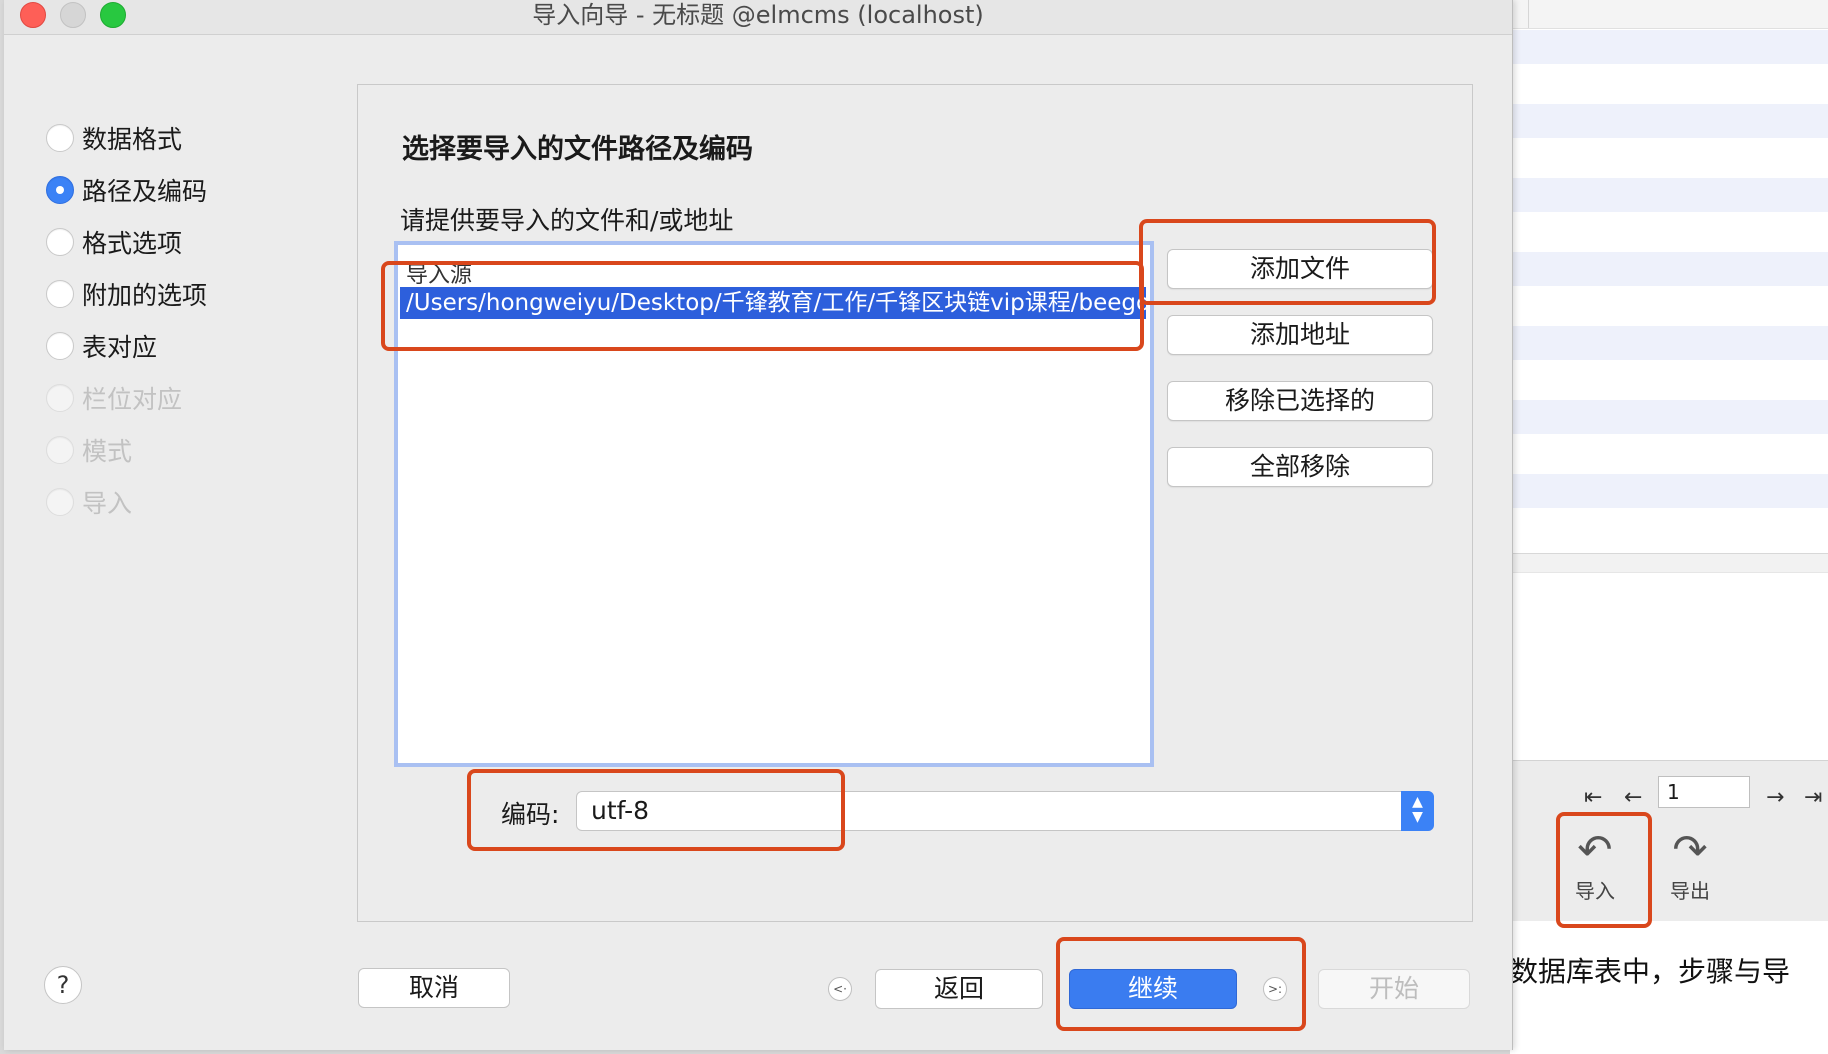  What do you see at coordinates (120, 347) in the screenshot?
I see `step-label: 表对应` at bounding box center [120, 347].